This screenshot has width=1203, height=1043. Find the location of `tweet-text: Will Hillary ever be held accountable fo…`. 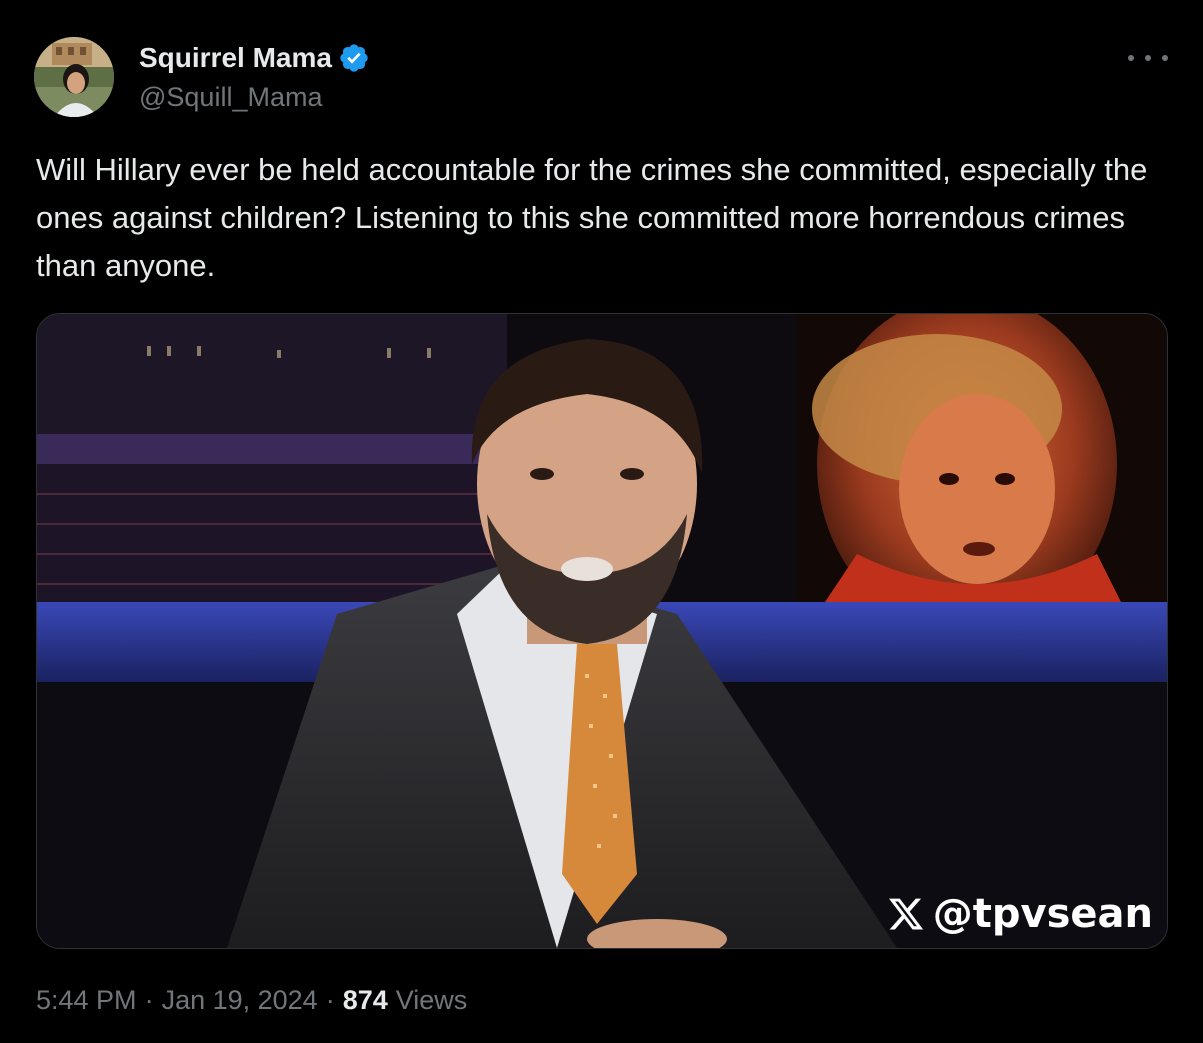

tweet-text: Will Hillary ever be held accountable fo… is located at coordinates (596, 217).